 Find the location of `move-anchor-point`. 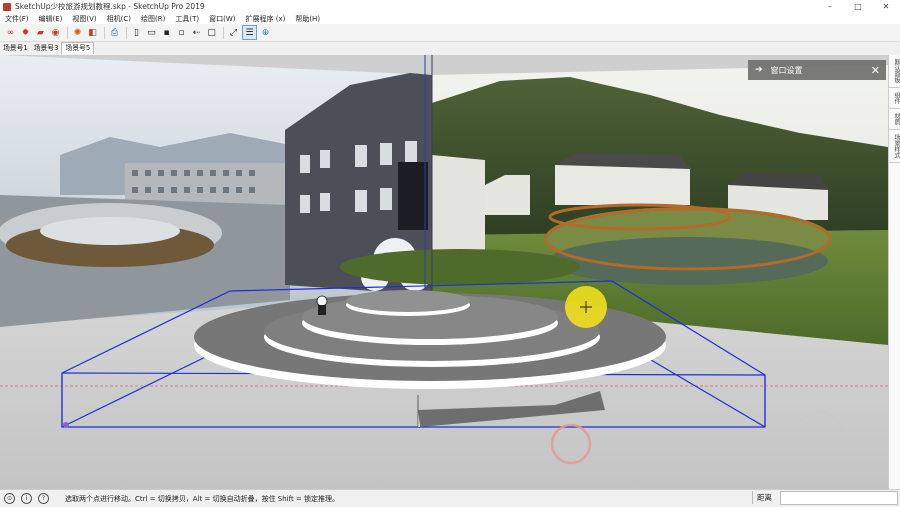

move-anchor-point is located at coordinates (66, 425).